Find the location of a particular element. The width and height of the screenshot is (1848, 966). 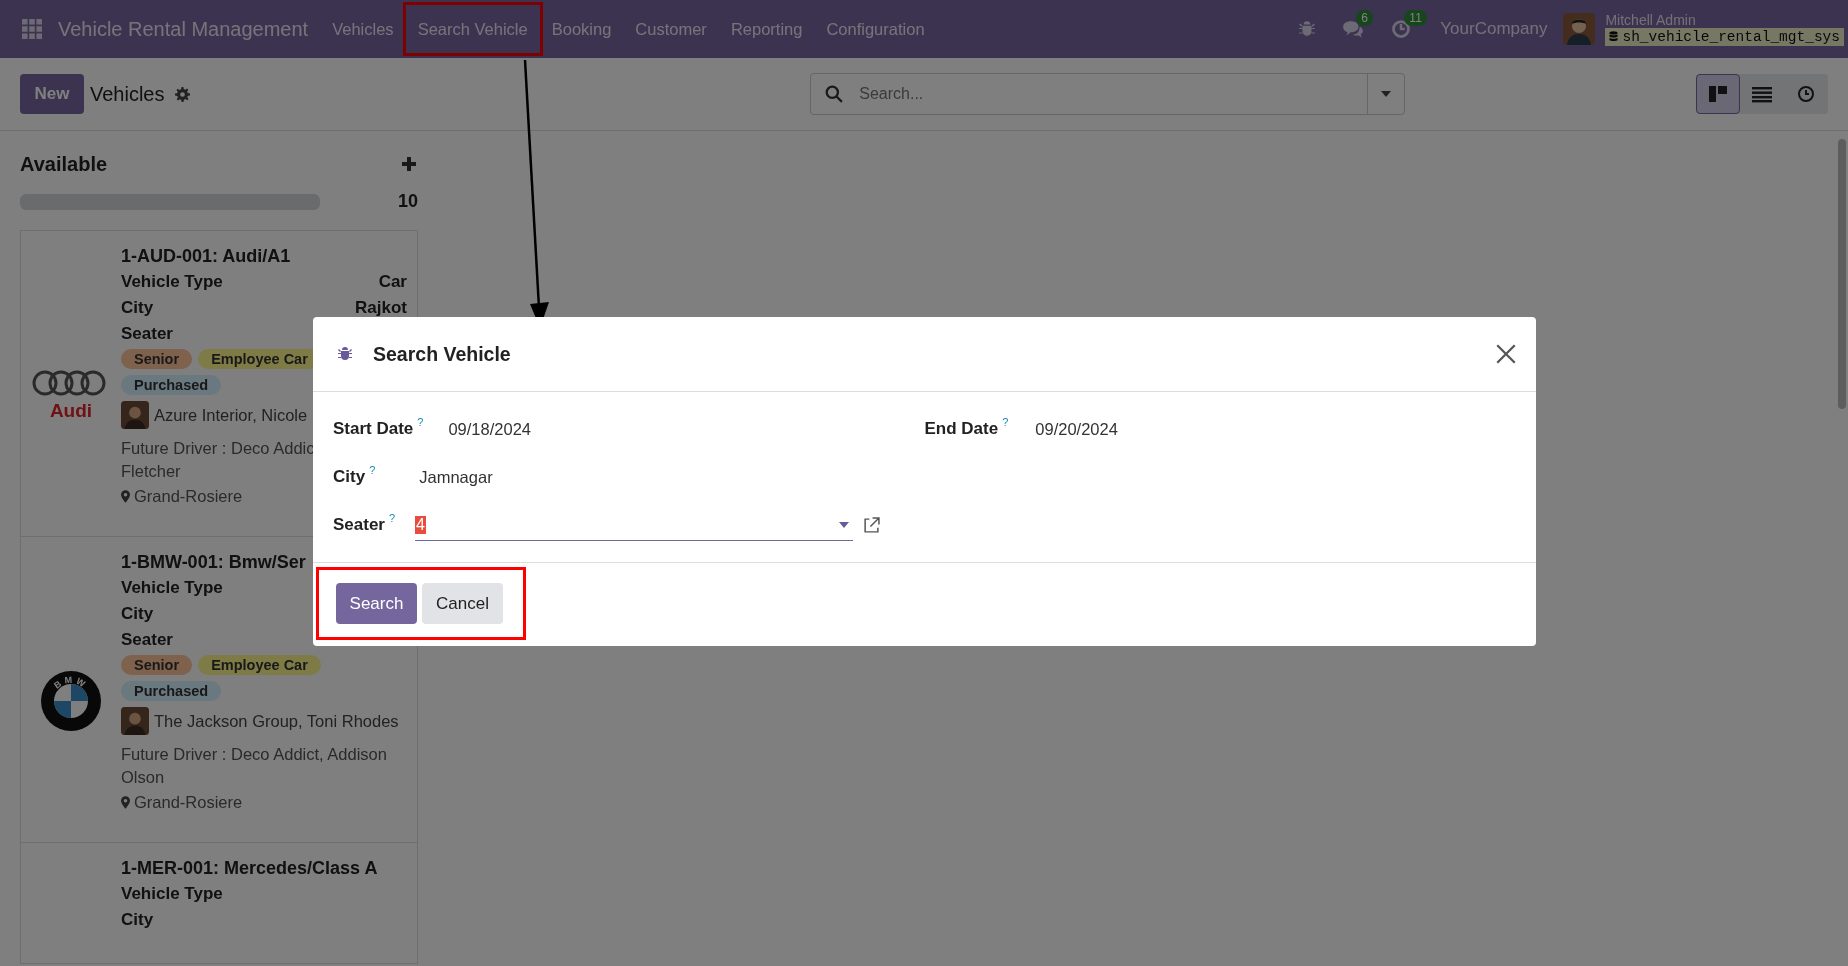

vehicle-card: 1-MER-001: Mercedes/Class A Vehicle Type City is located at coordinates (219, 903).